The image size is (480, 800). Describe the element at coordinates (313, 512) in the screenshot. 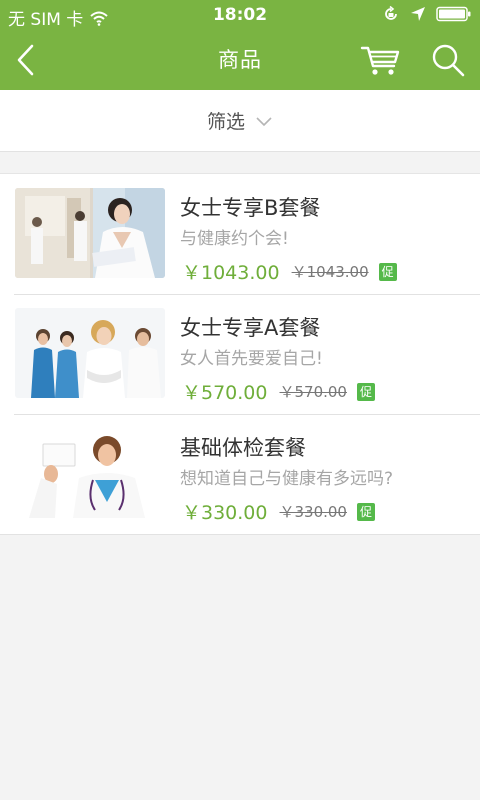

I see `original-price: ￥330.00` at that location.